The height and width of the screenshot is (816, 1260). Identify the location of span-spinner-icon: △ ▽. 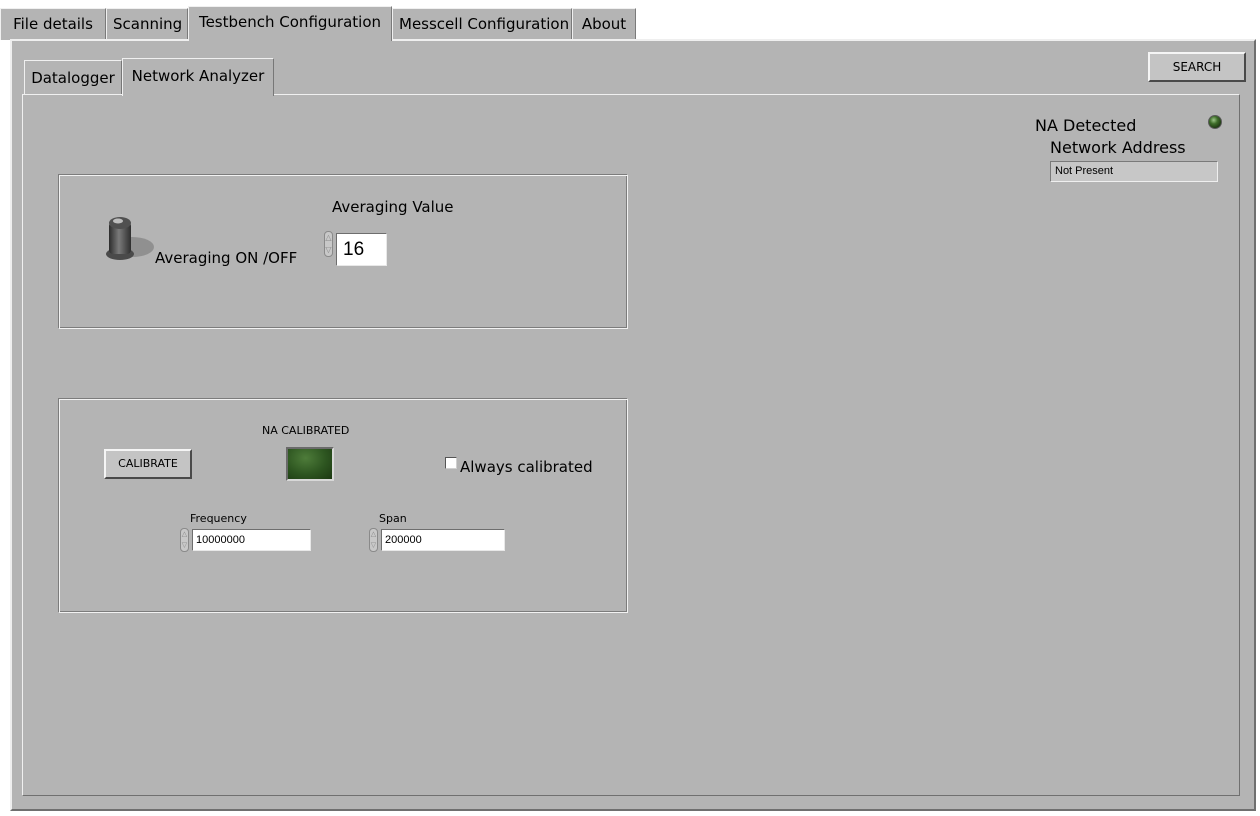
(373, 540).